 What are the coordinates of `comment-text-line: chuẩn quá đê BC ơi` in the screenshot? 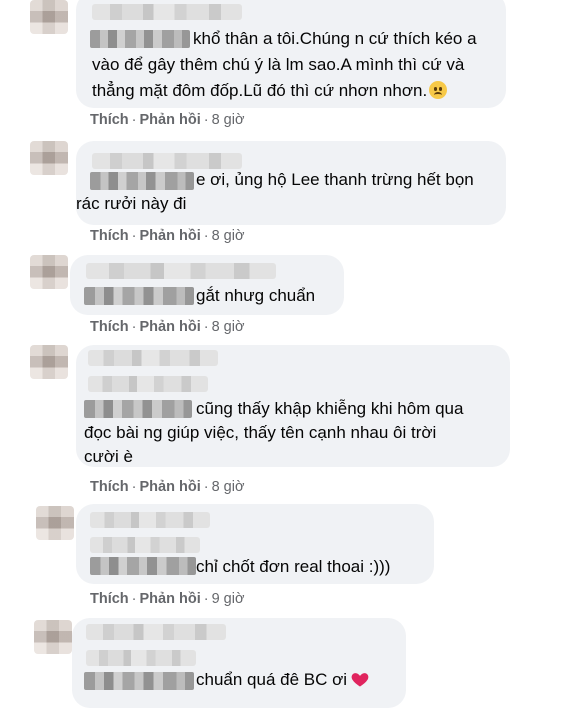 It's located at (283, 680).